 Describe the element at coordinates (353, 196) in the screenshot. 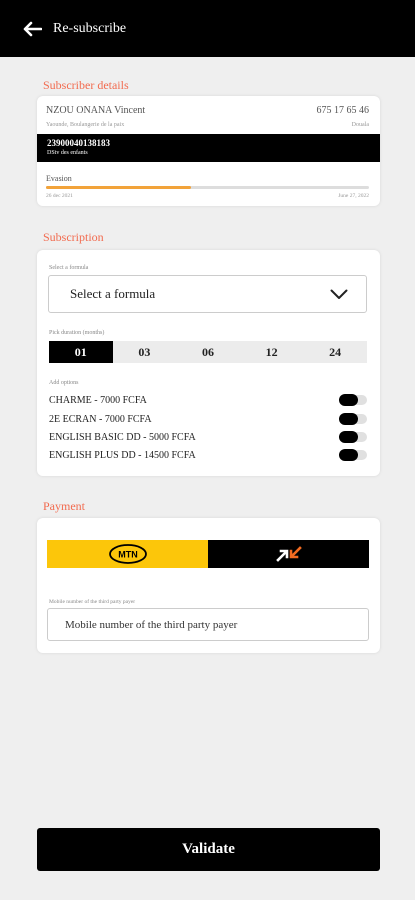

I see `end-date: June 27, 2022` at that location.